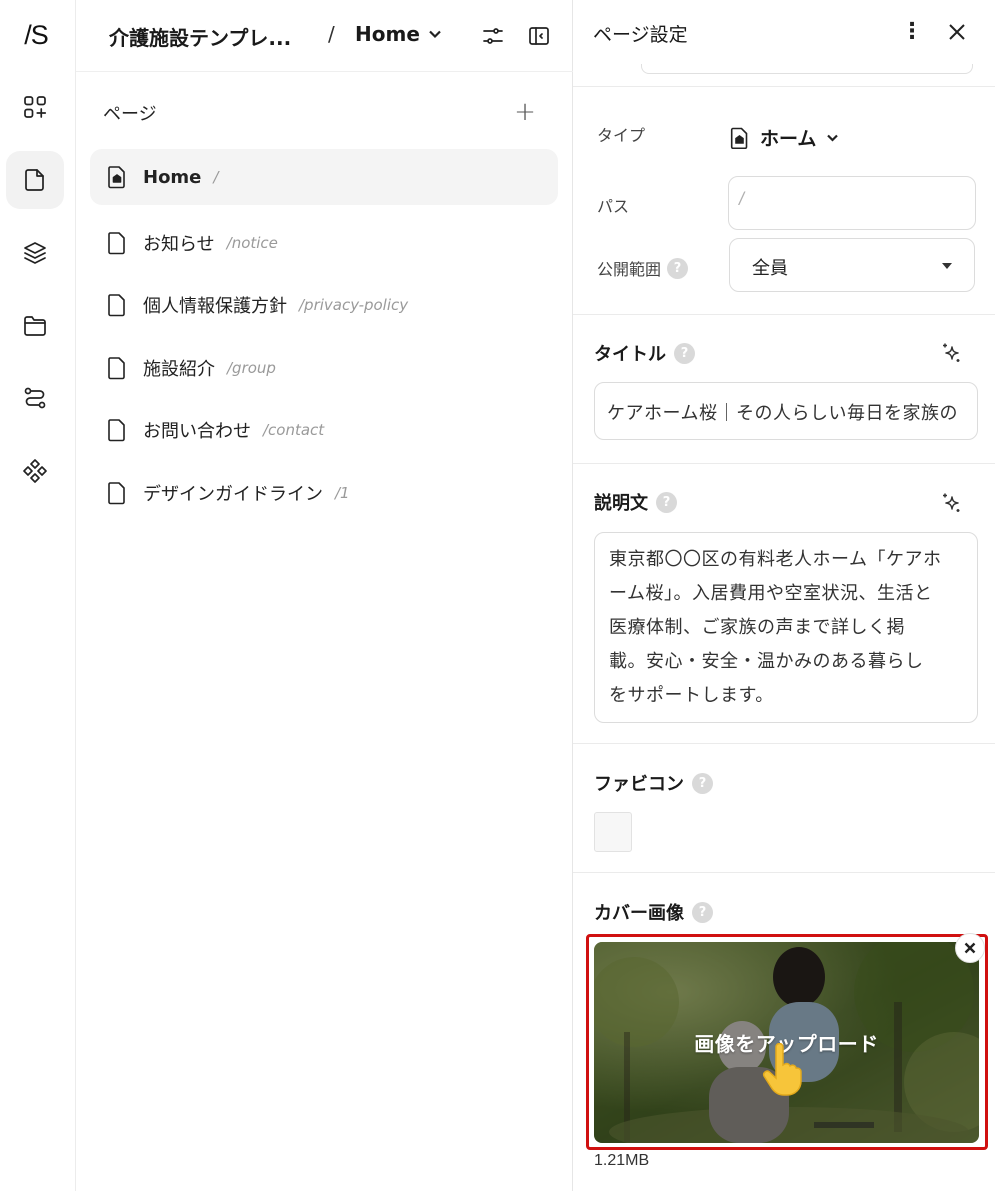 This screenshot has width=995, height=1191. What do you see at coordinates (387, 34) in the screenshot?
I see `current-page-label: Home` at bounding box center [387, 34].